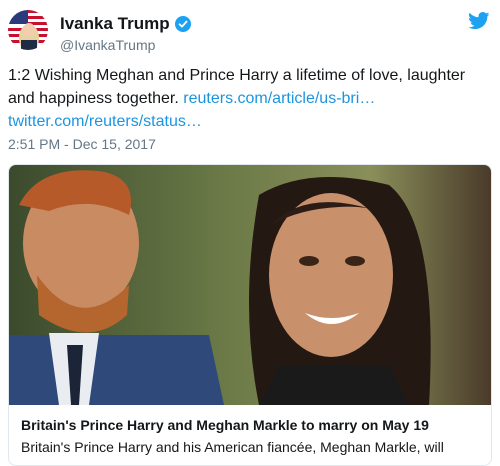  I want to click on avatar, so click(28, 30).